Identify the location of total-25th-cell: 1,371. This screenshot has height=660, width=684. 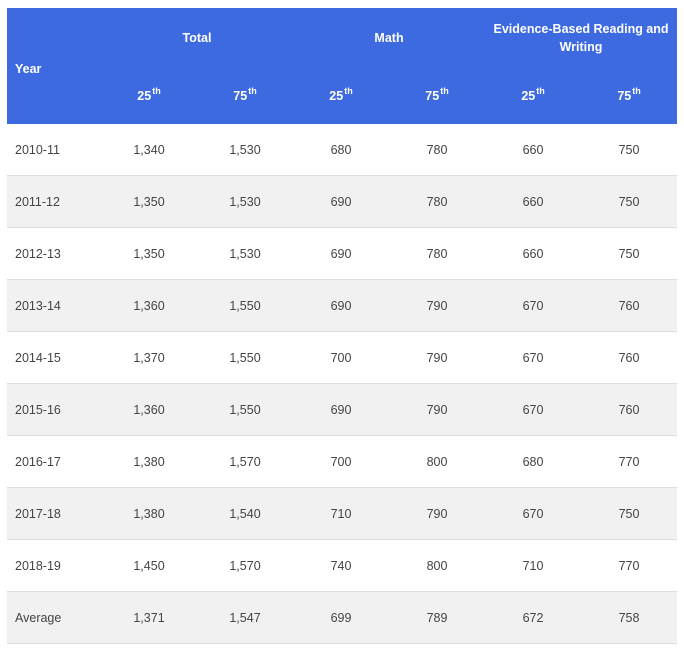
(149, 617).